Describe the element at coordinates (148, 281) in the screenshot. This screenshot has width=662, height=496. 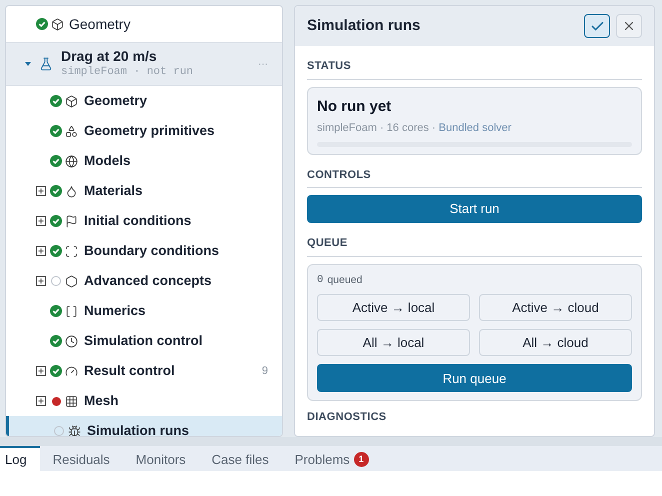
I see `tree-item-label: Advanced concepts` at that location.